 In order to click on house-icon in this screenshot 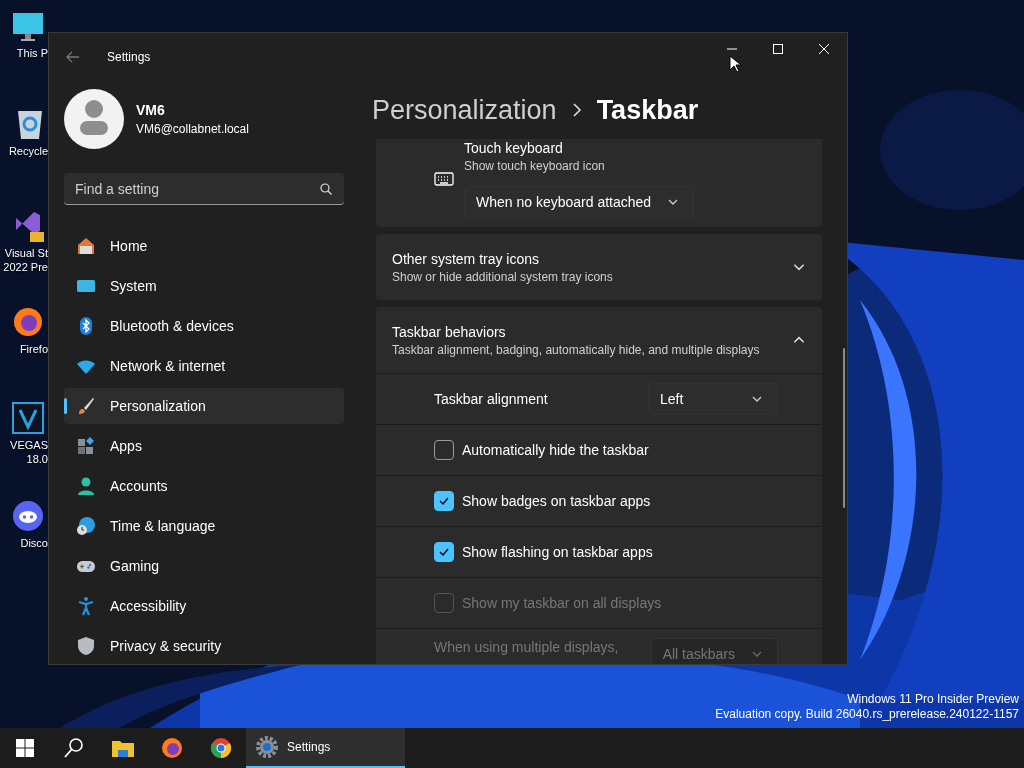, I will do `click(86, 246)`.